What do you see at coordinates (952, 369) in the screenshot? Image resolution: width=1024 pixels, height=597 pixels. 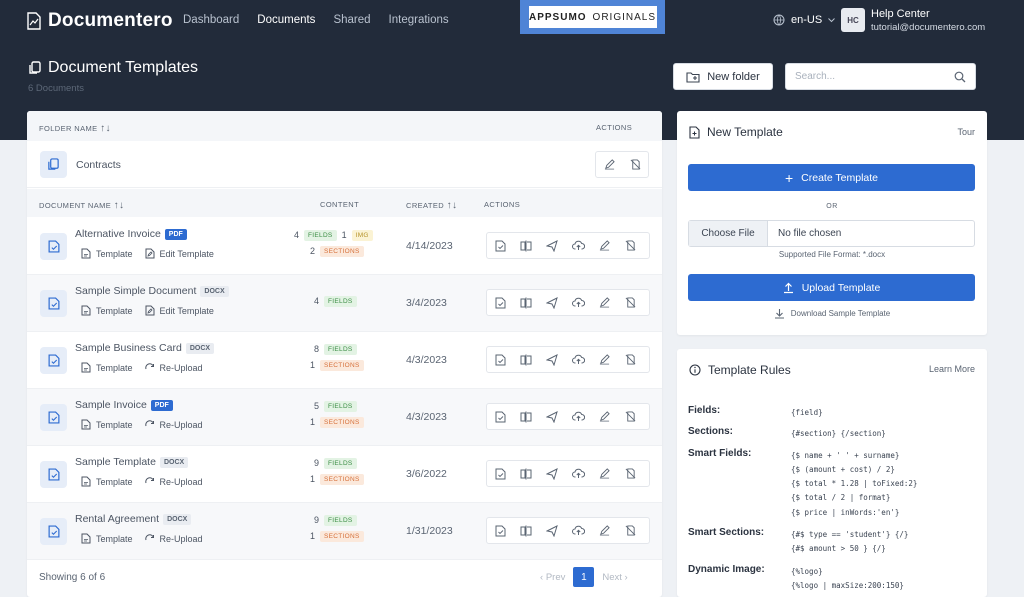 I see `learn-more-link: Learn More` at bounding box center [952, 369].